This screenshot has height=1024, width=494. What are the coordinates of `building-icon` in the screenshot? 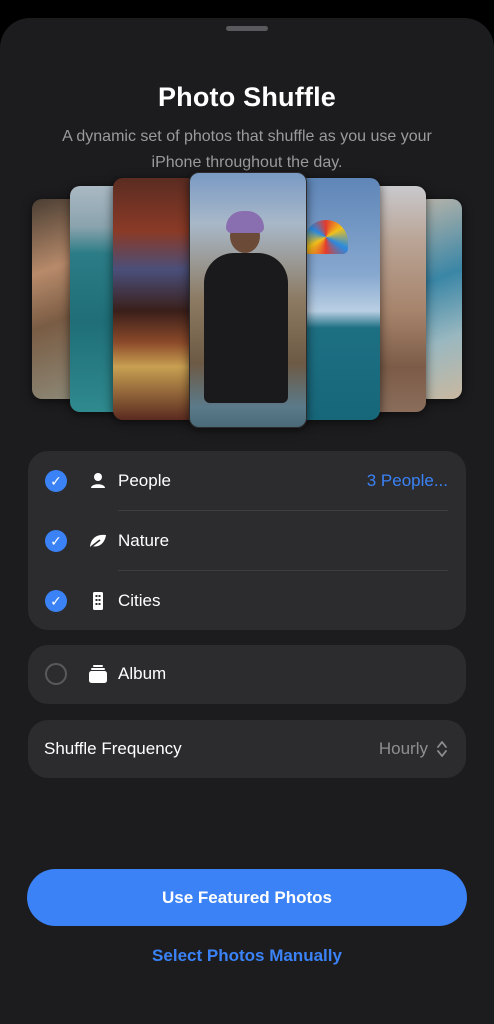 It's located at (98, 601).